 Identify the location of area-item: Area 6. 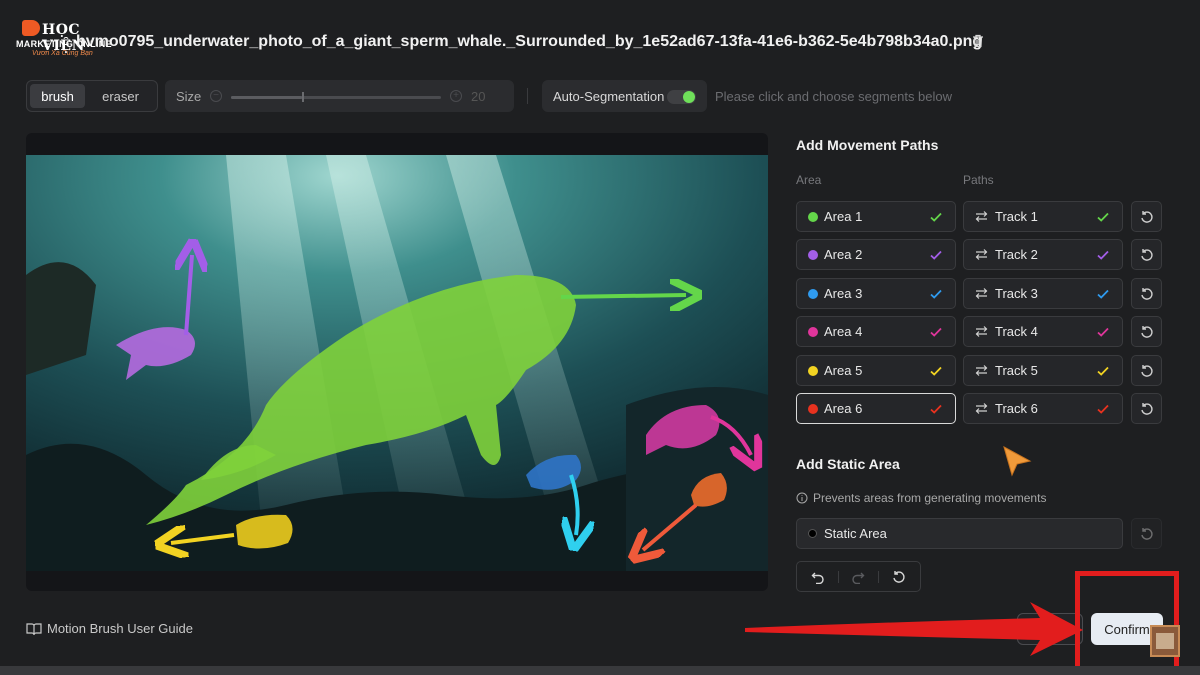
(876, 408).